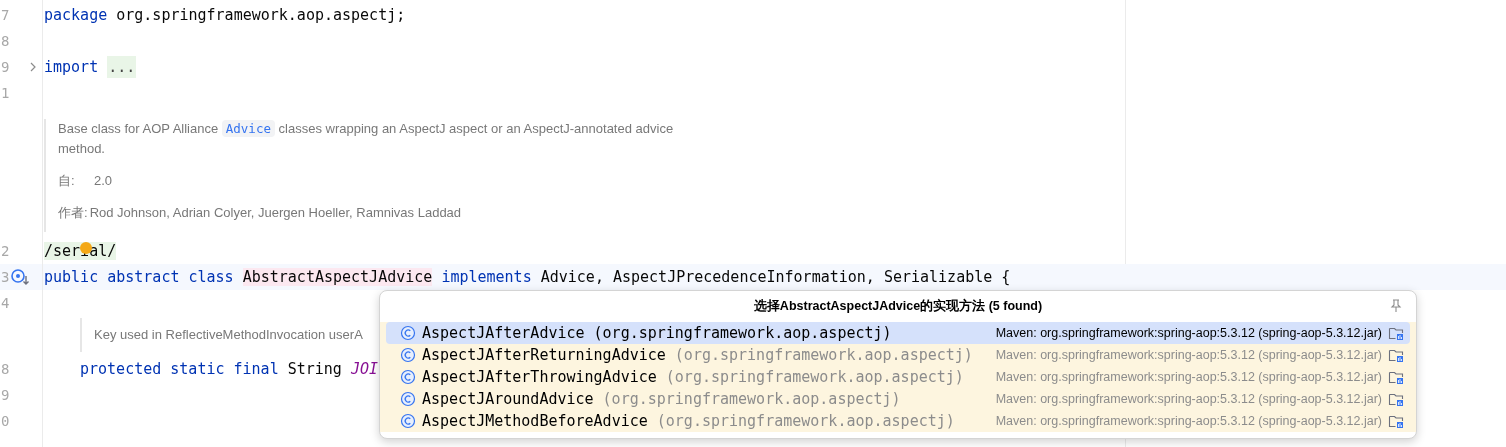  What do you see at coordinates (898, 421) in the screenshot?
I see `implementation-item: AspectJMethodBeforeAdvice (org.springframework.aop.aspectj) Maven: org.springframework:spring-aop:5.3.12 (spring-aop-5.3.12.jar)` at bounding box center [898, 421].